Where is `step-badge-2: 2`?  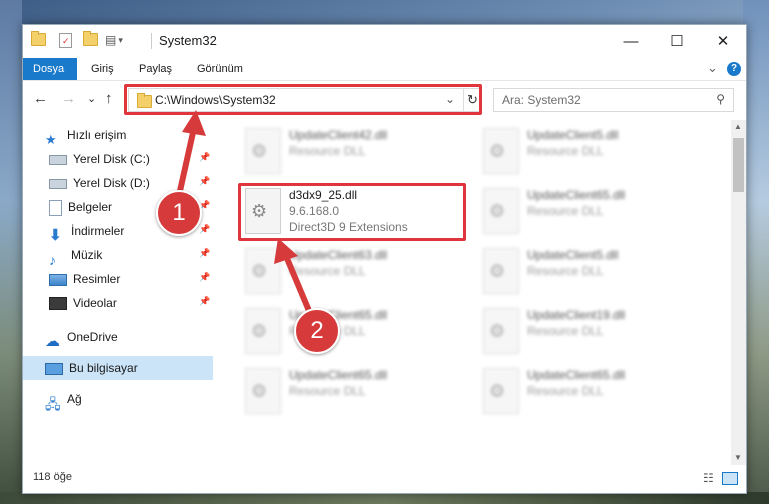 step-badge-2: 2 is located at coordinates (317, 331).